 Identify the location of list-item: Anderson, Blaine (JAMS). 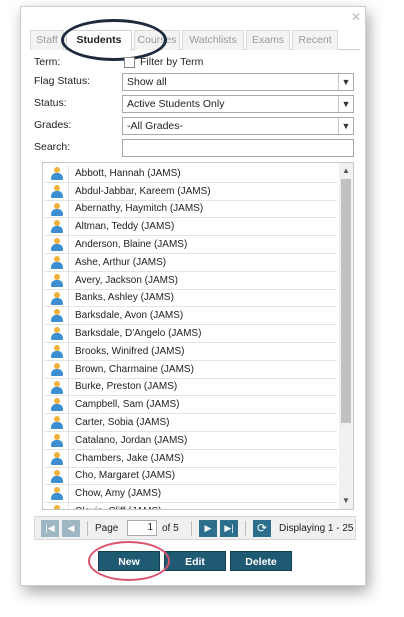
(191, 245).